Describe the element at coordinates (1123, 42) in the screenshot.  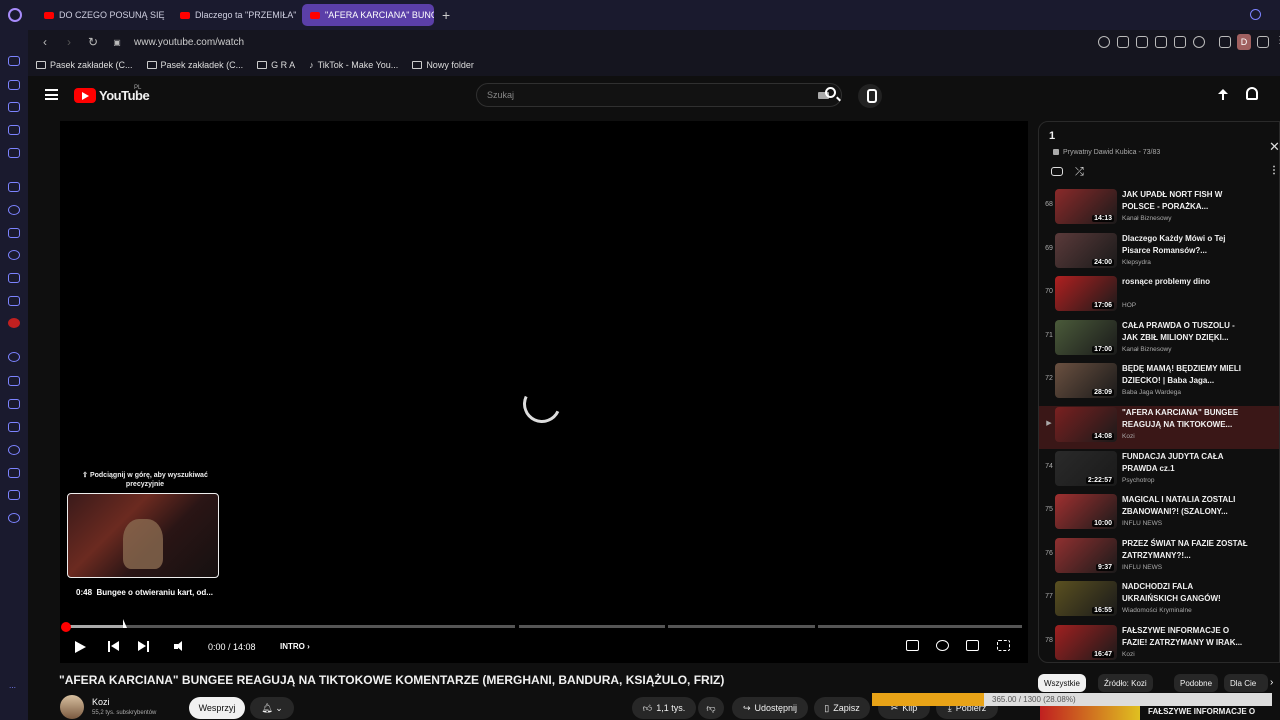
I see `pin-icon` at that location.